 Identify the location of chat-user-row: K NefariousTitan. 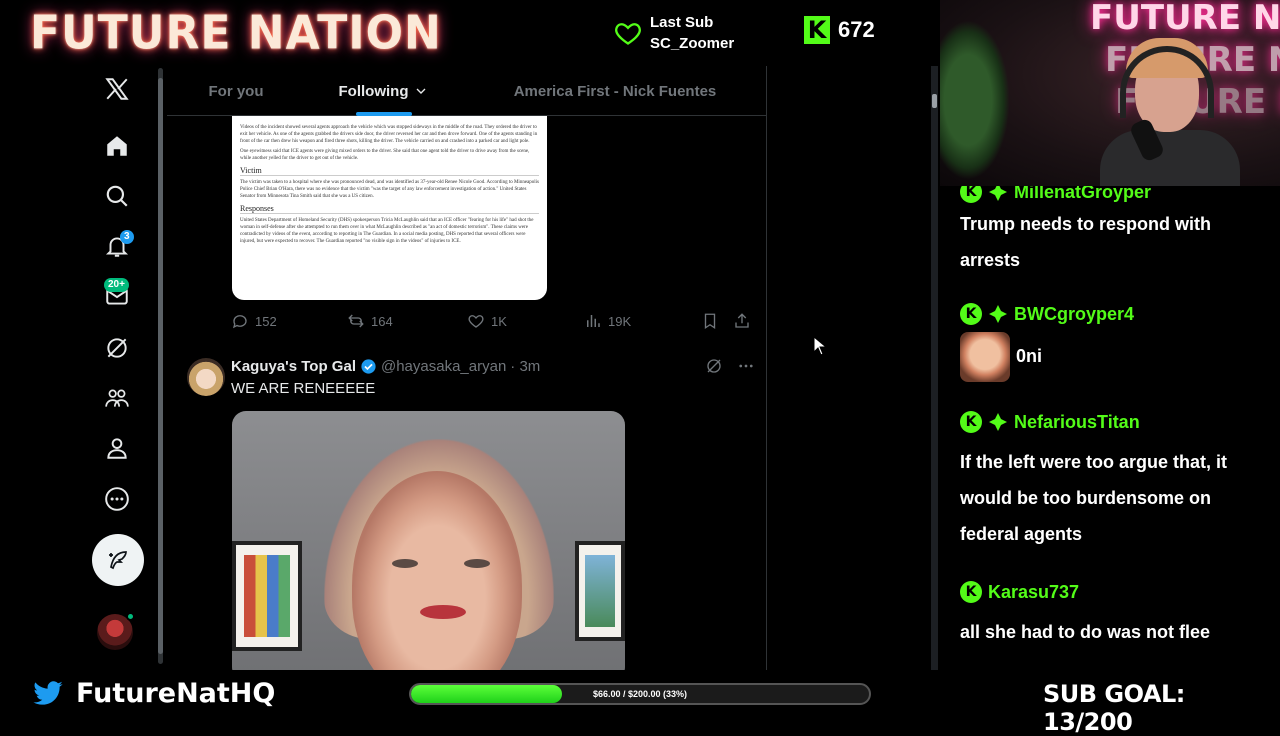
(1120, 422).